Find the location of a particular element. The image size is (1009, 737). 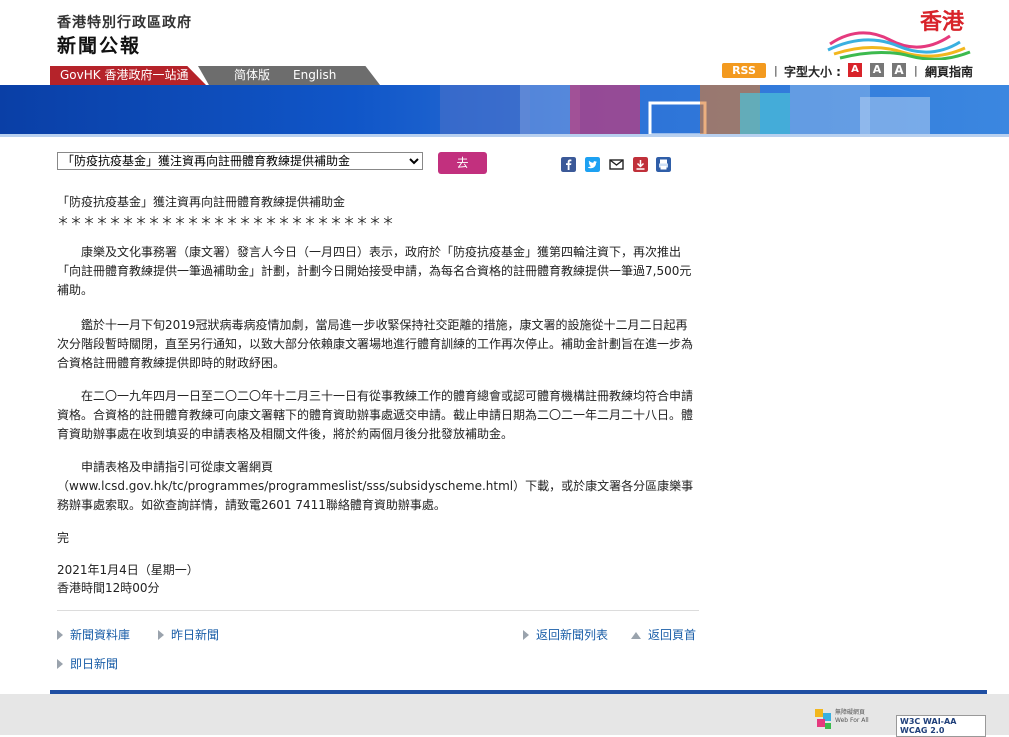

download-icon is located at coordinates (640, 164).